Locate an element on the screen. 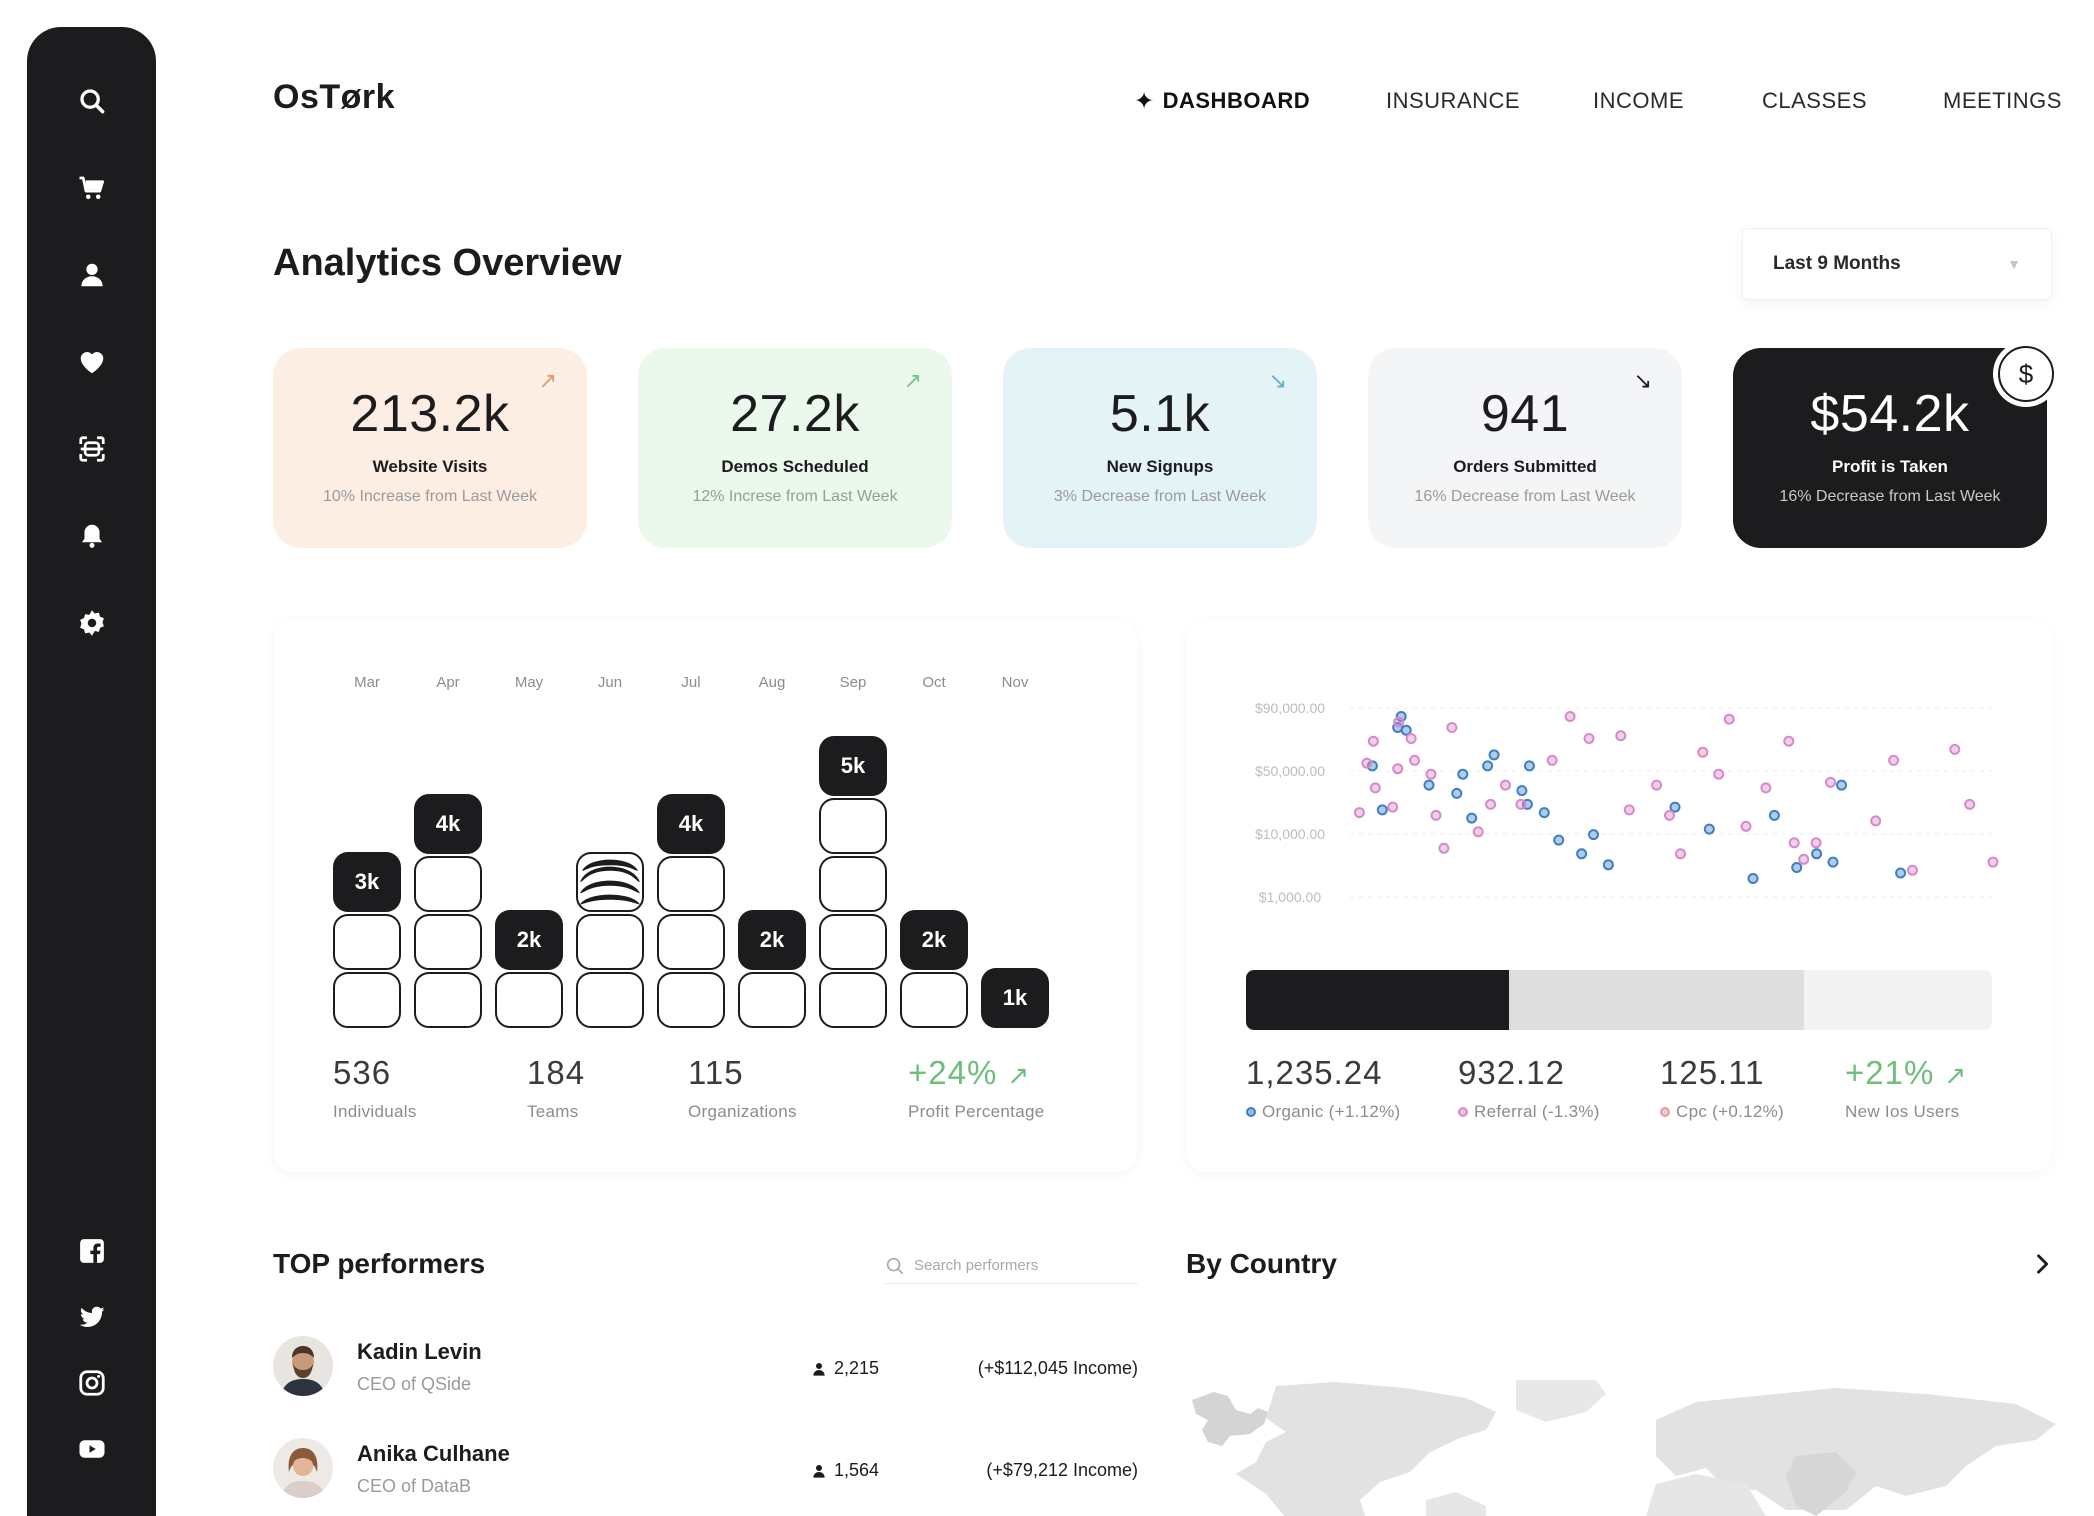 The height and width of the screenshot is (1516, 2094). bar-value-label: 1k is located at coordinates (1015, 998).